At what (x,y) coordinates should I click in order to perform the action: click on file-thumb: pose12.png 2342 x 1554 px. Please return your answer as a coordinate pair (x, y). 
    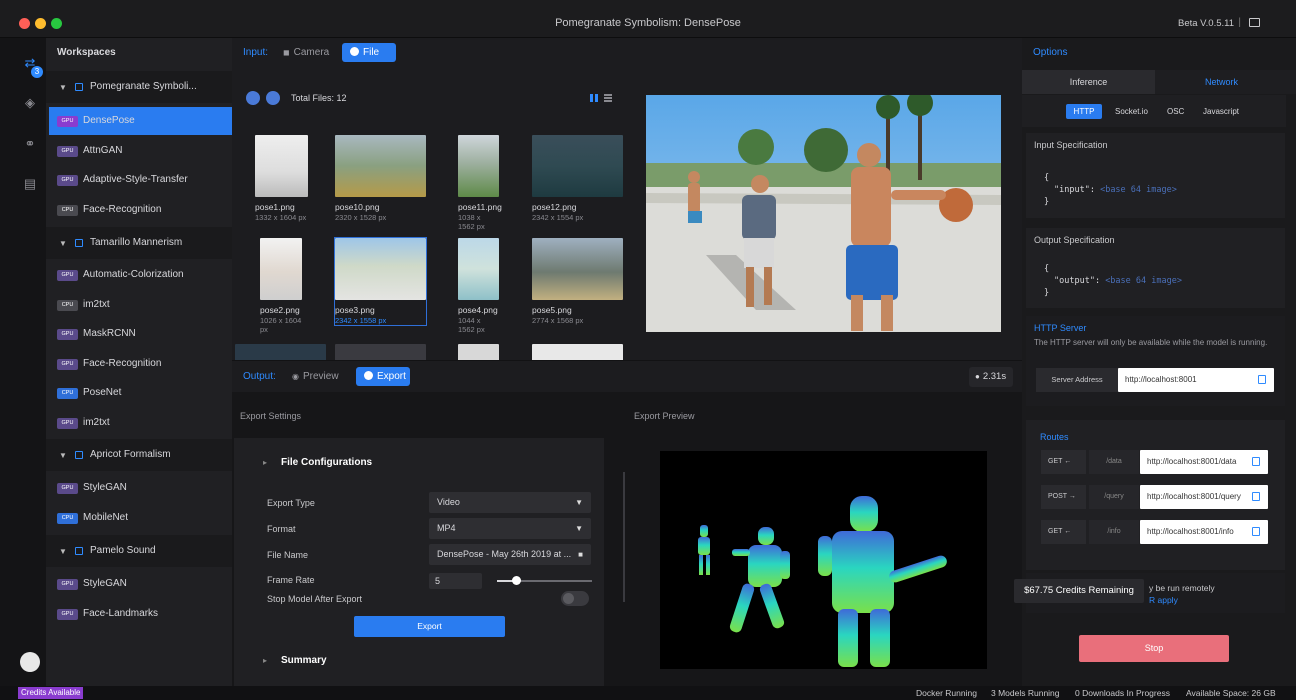
    Looking at the image, I should click on (577, 178).